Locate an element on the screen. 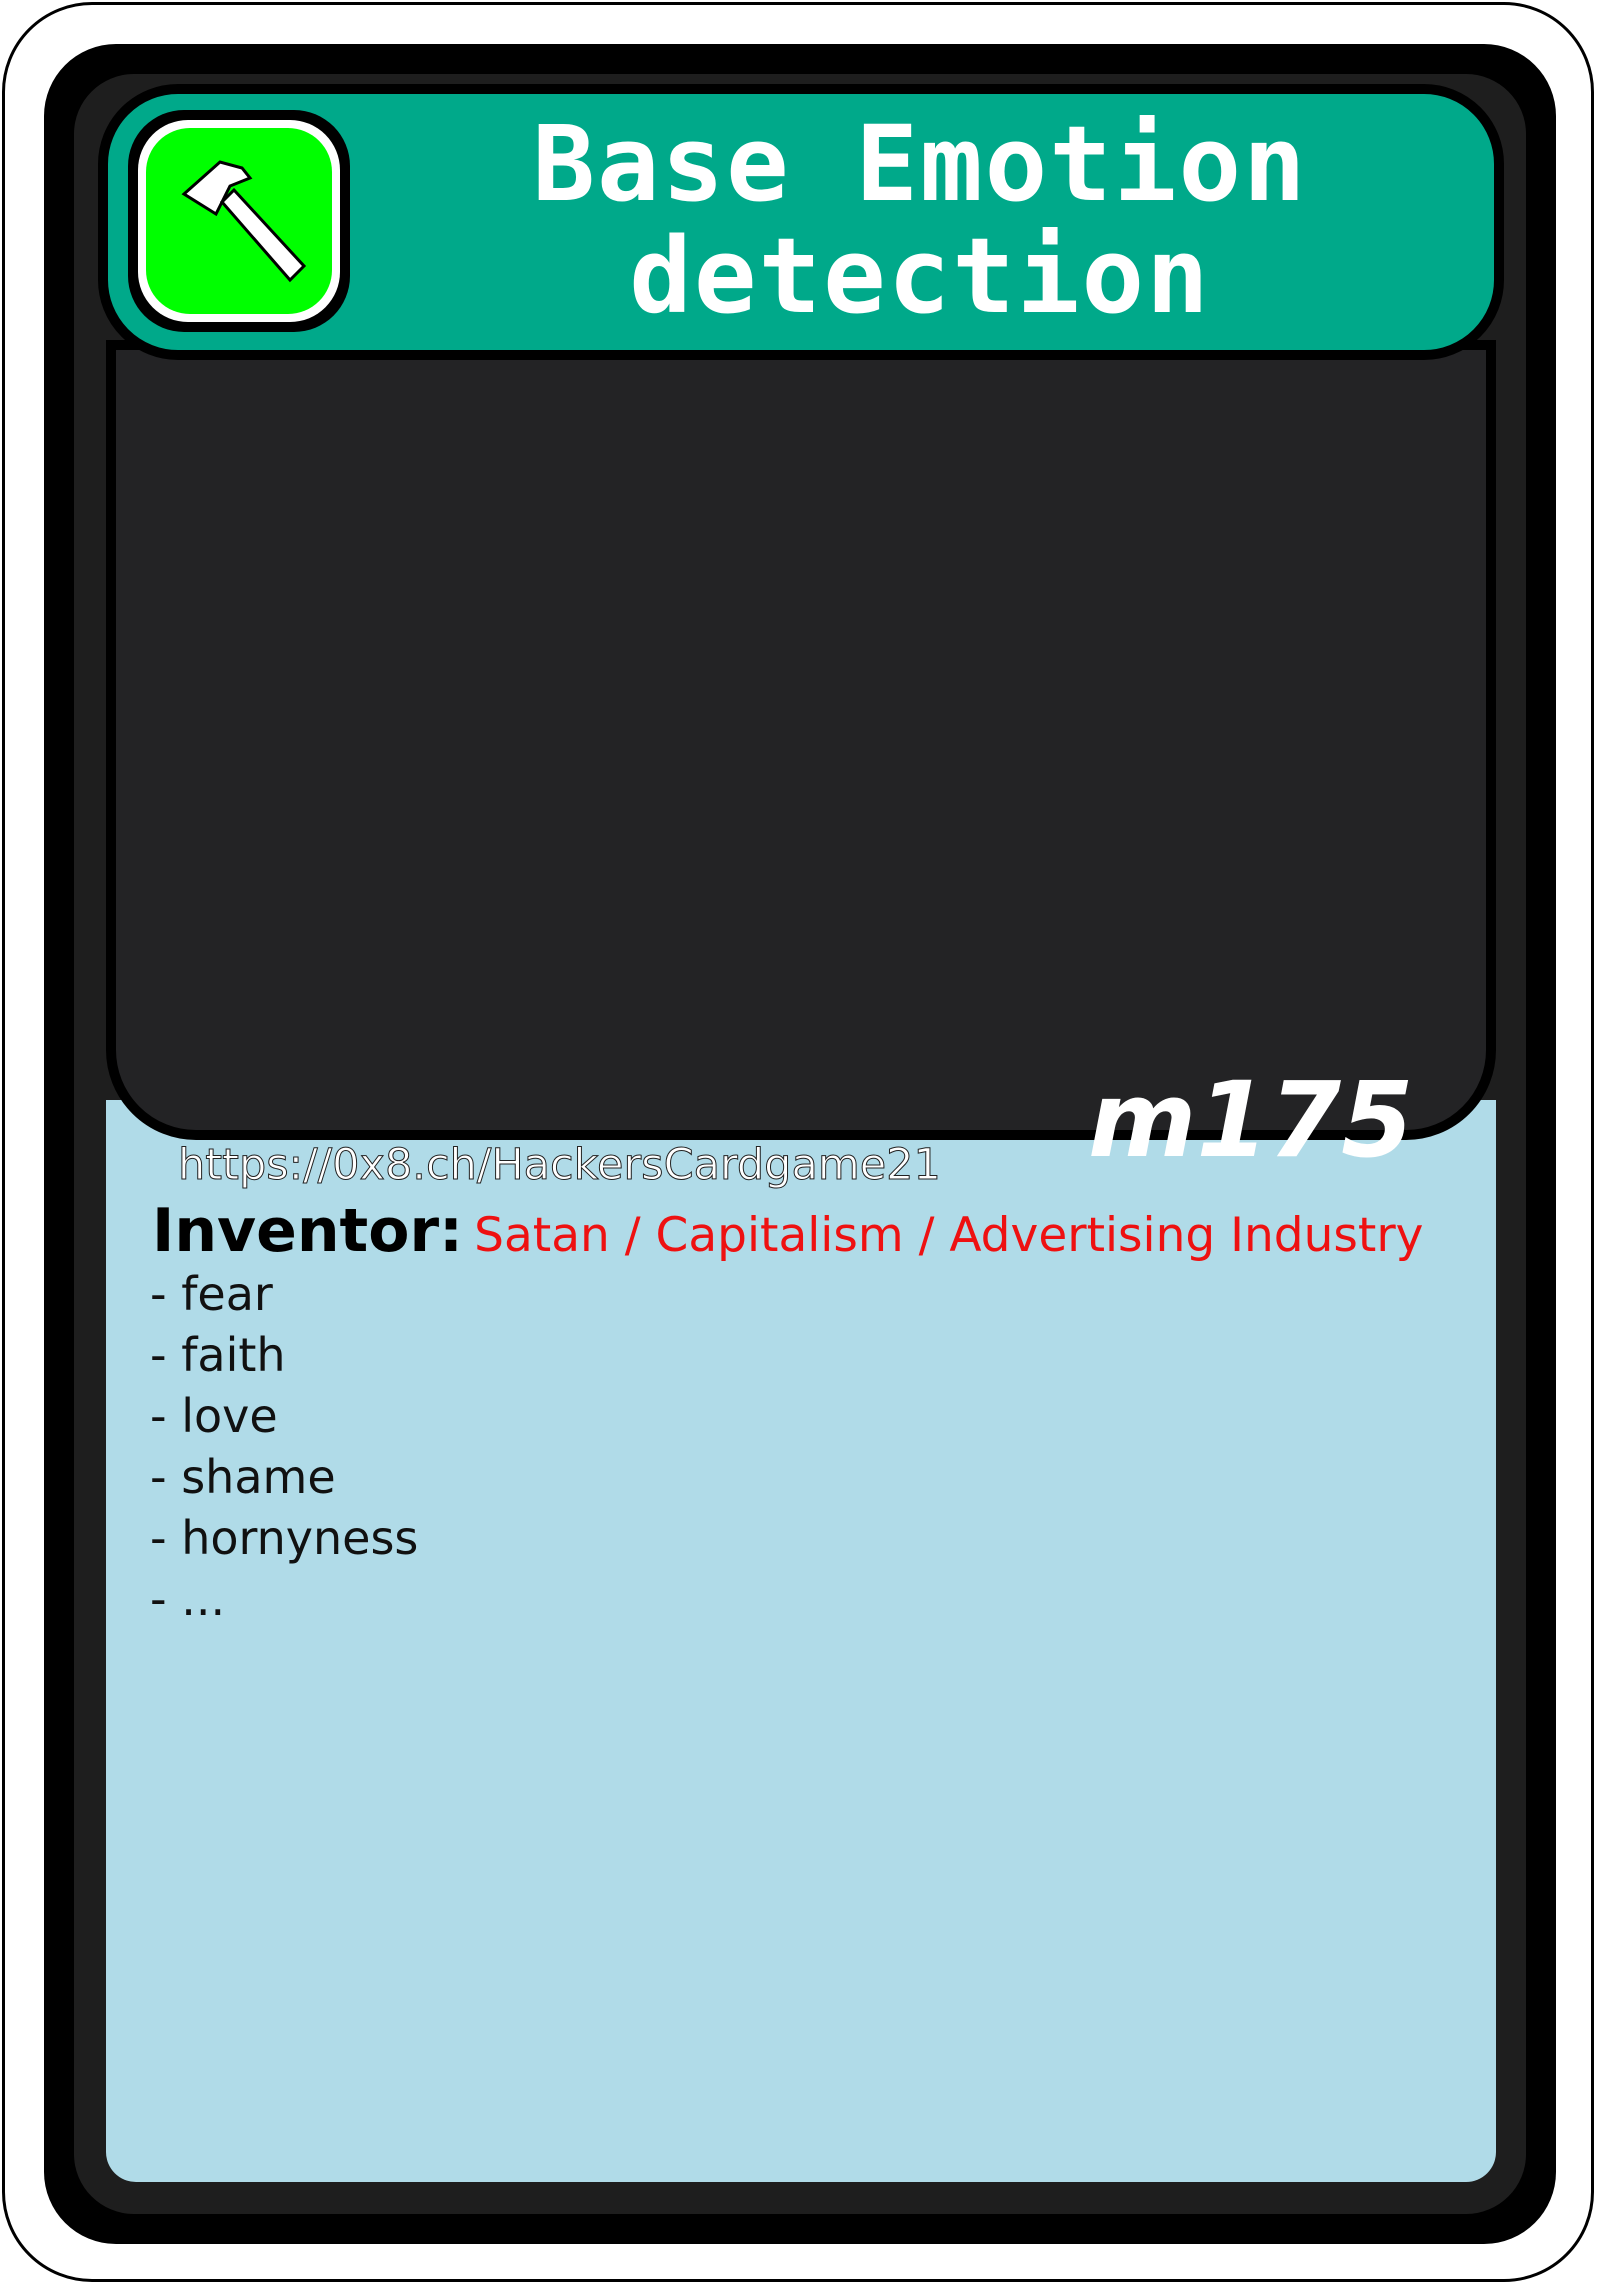  card-title-line2: detection is located at coordinates (920, 276).